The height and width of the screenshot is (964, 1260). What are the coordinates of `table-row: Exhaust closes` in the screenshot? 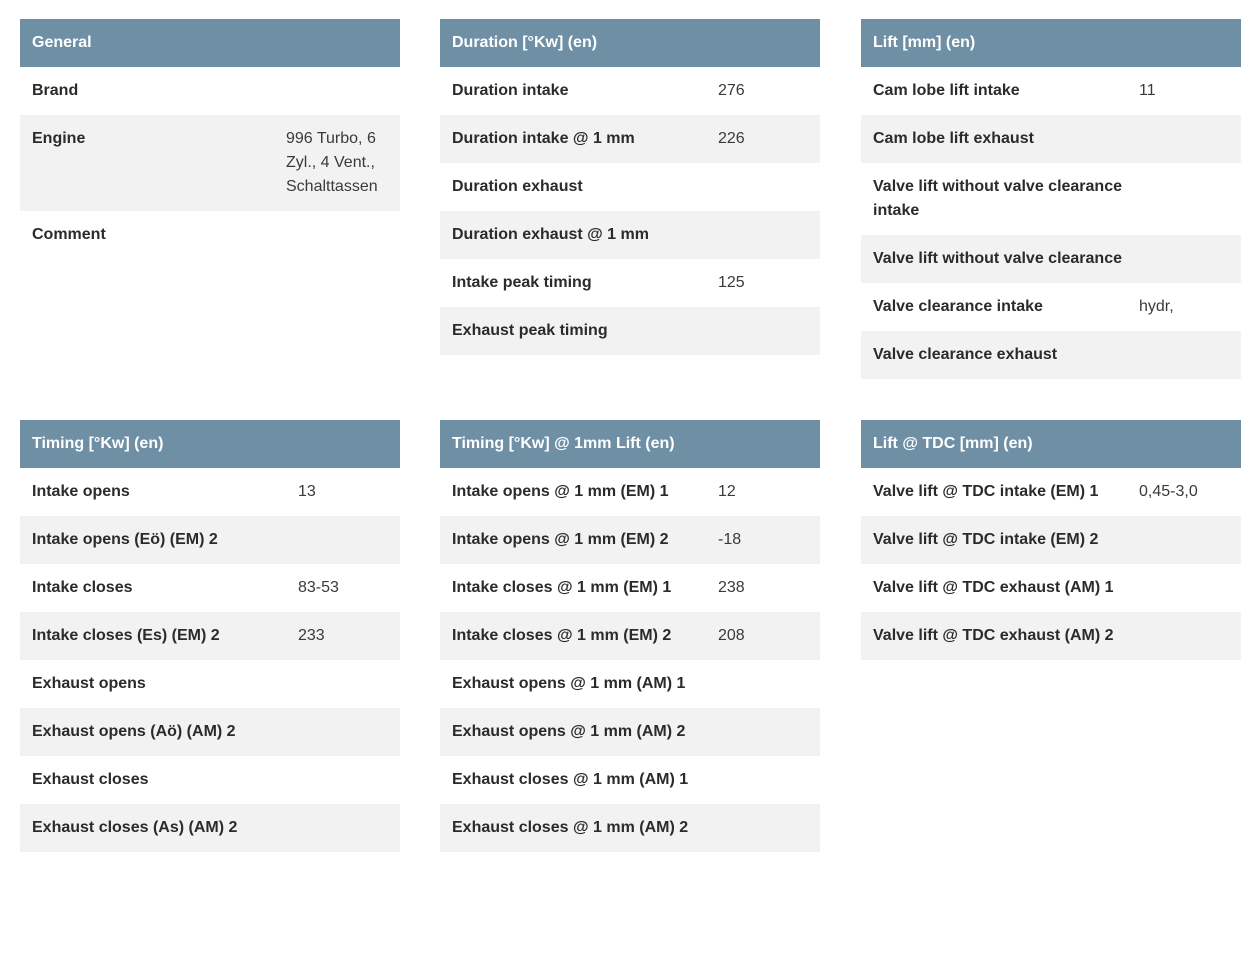 It's located at (210, 780).